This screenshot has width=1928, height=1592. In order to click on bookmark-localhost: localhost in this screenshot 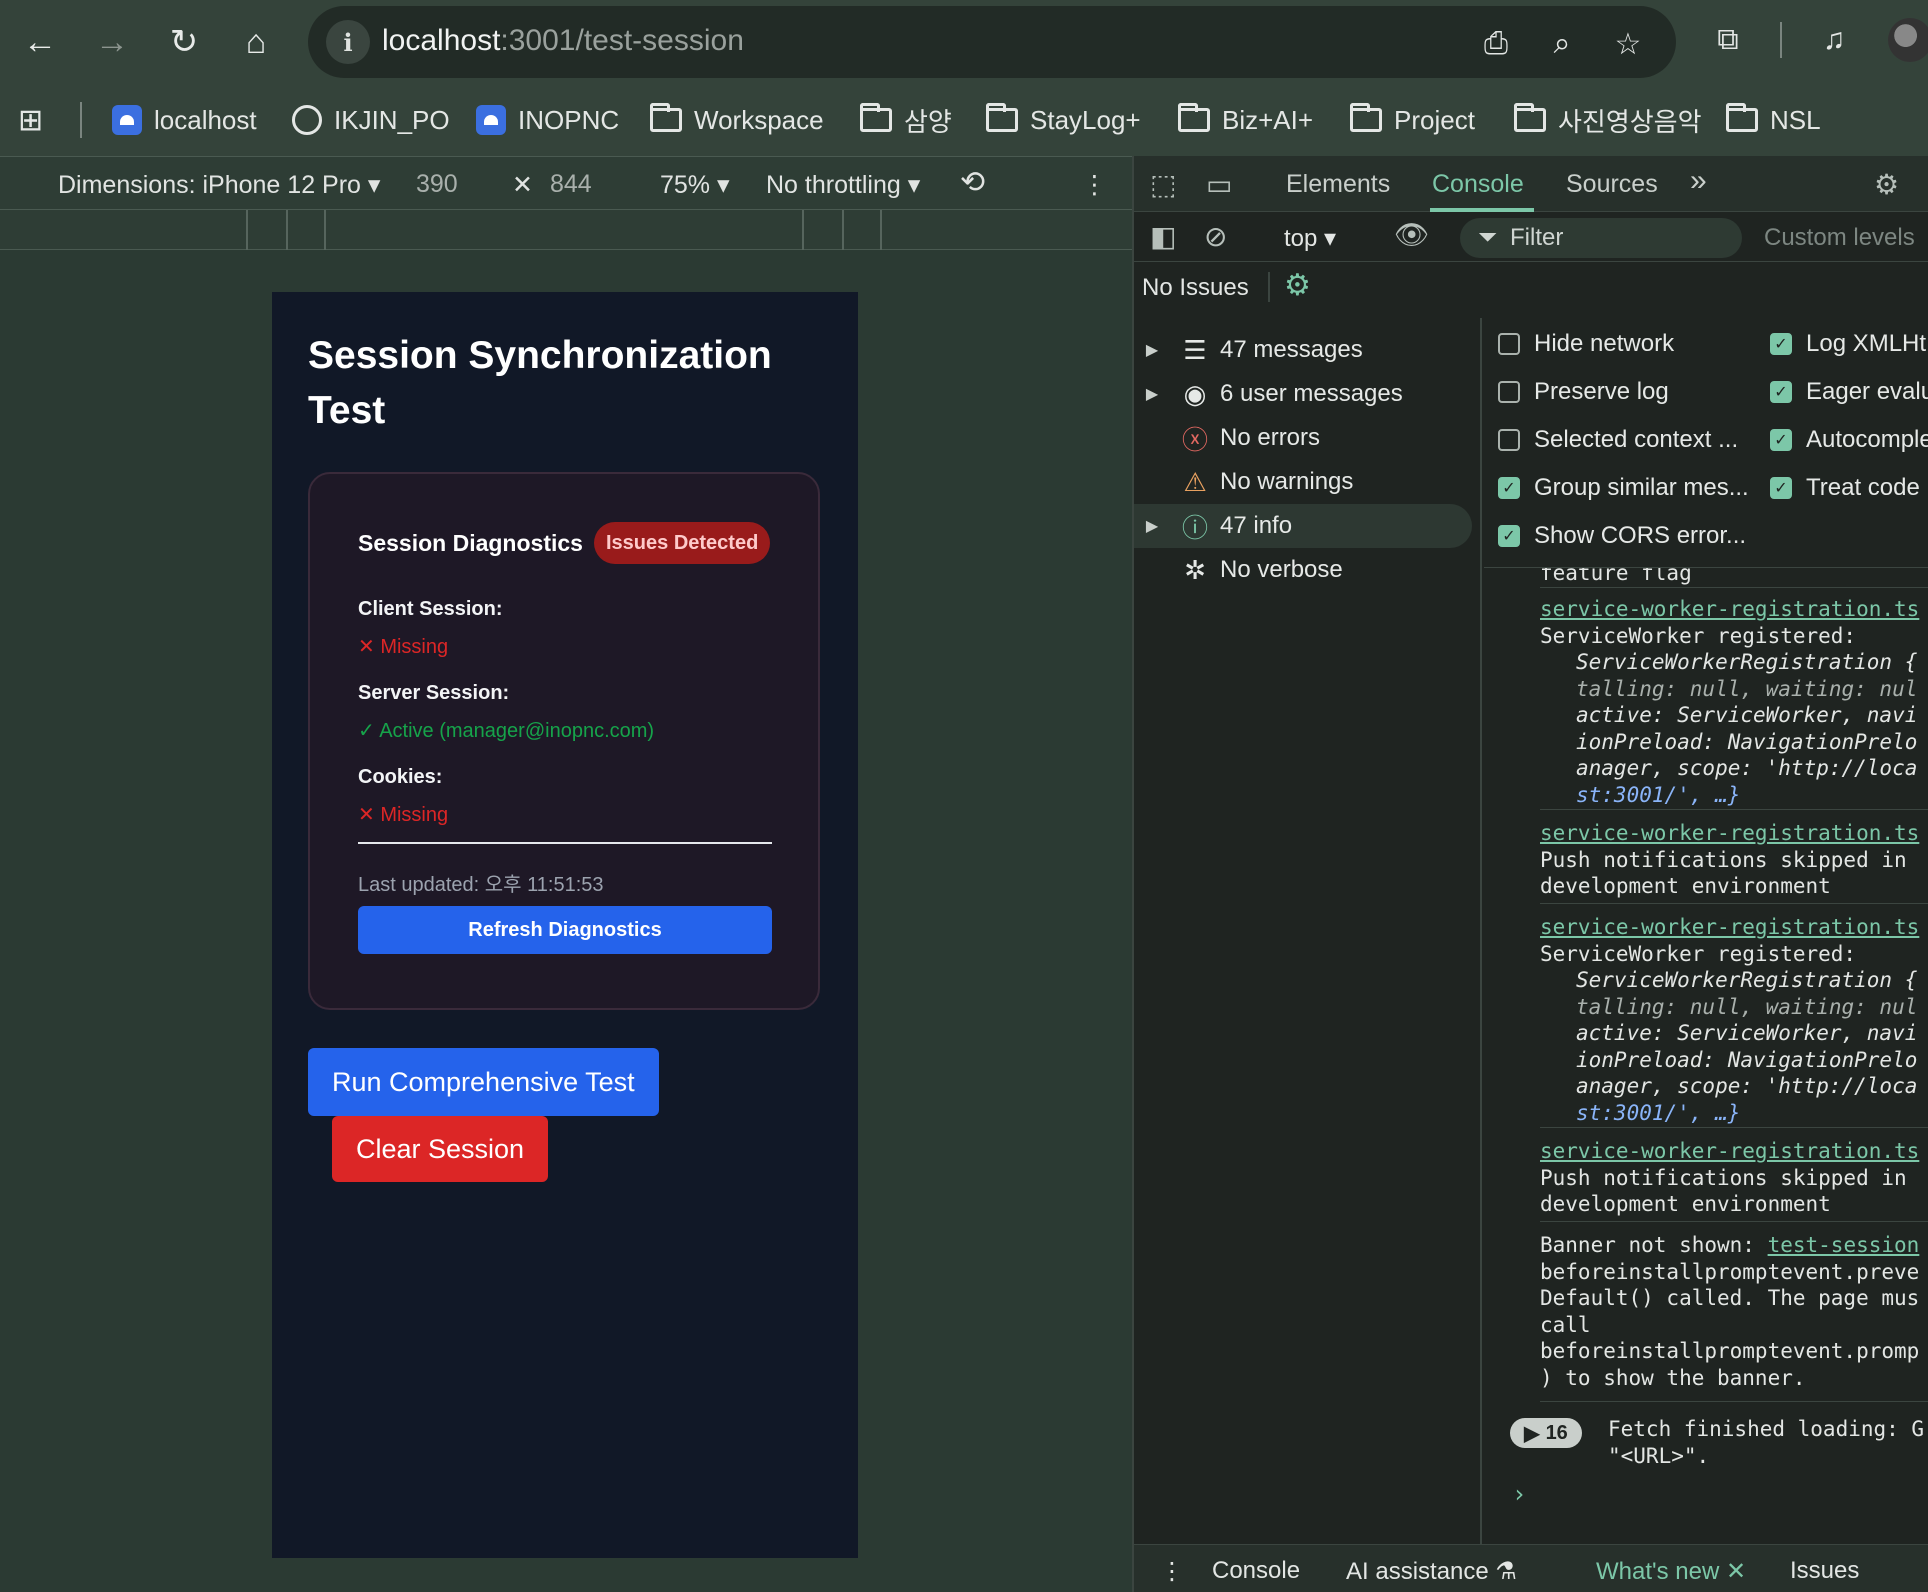, I will do `click(184, 120)`.